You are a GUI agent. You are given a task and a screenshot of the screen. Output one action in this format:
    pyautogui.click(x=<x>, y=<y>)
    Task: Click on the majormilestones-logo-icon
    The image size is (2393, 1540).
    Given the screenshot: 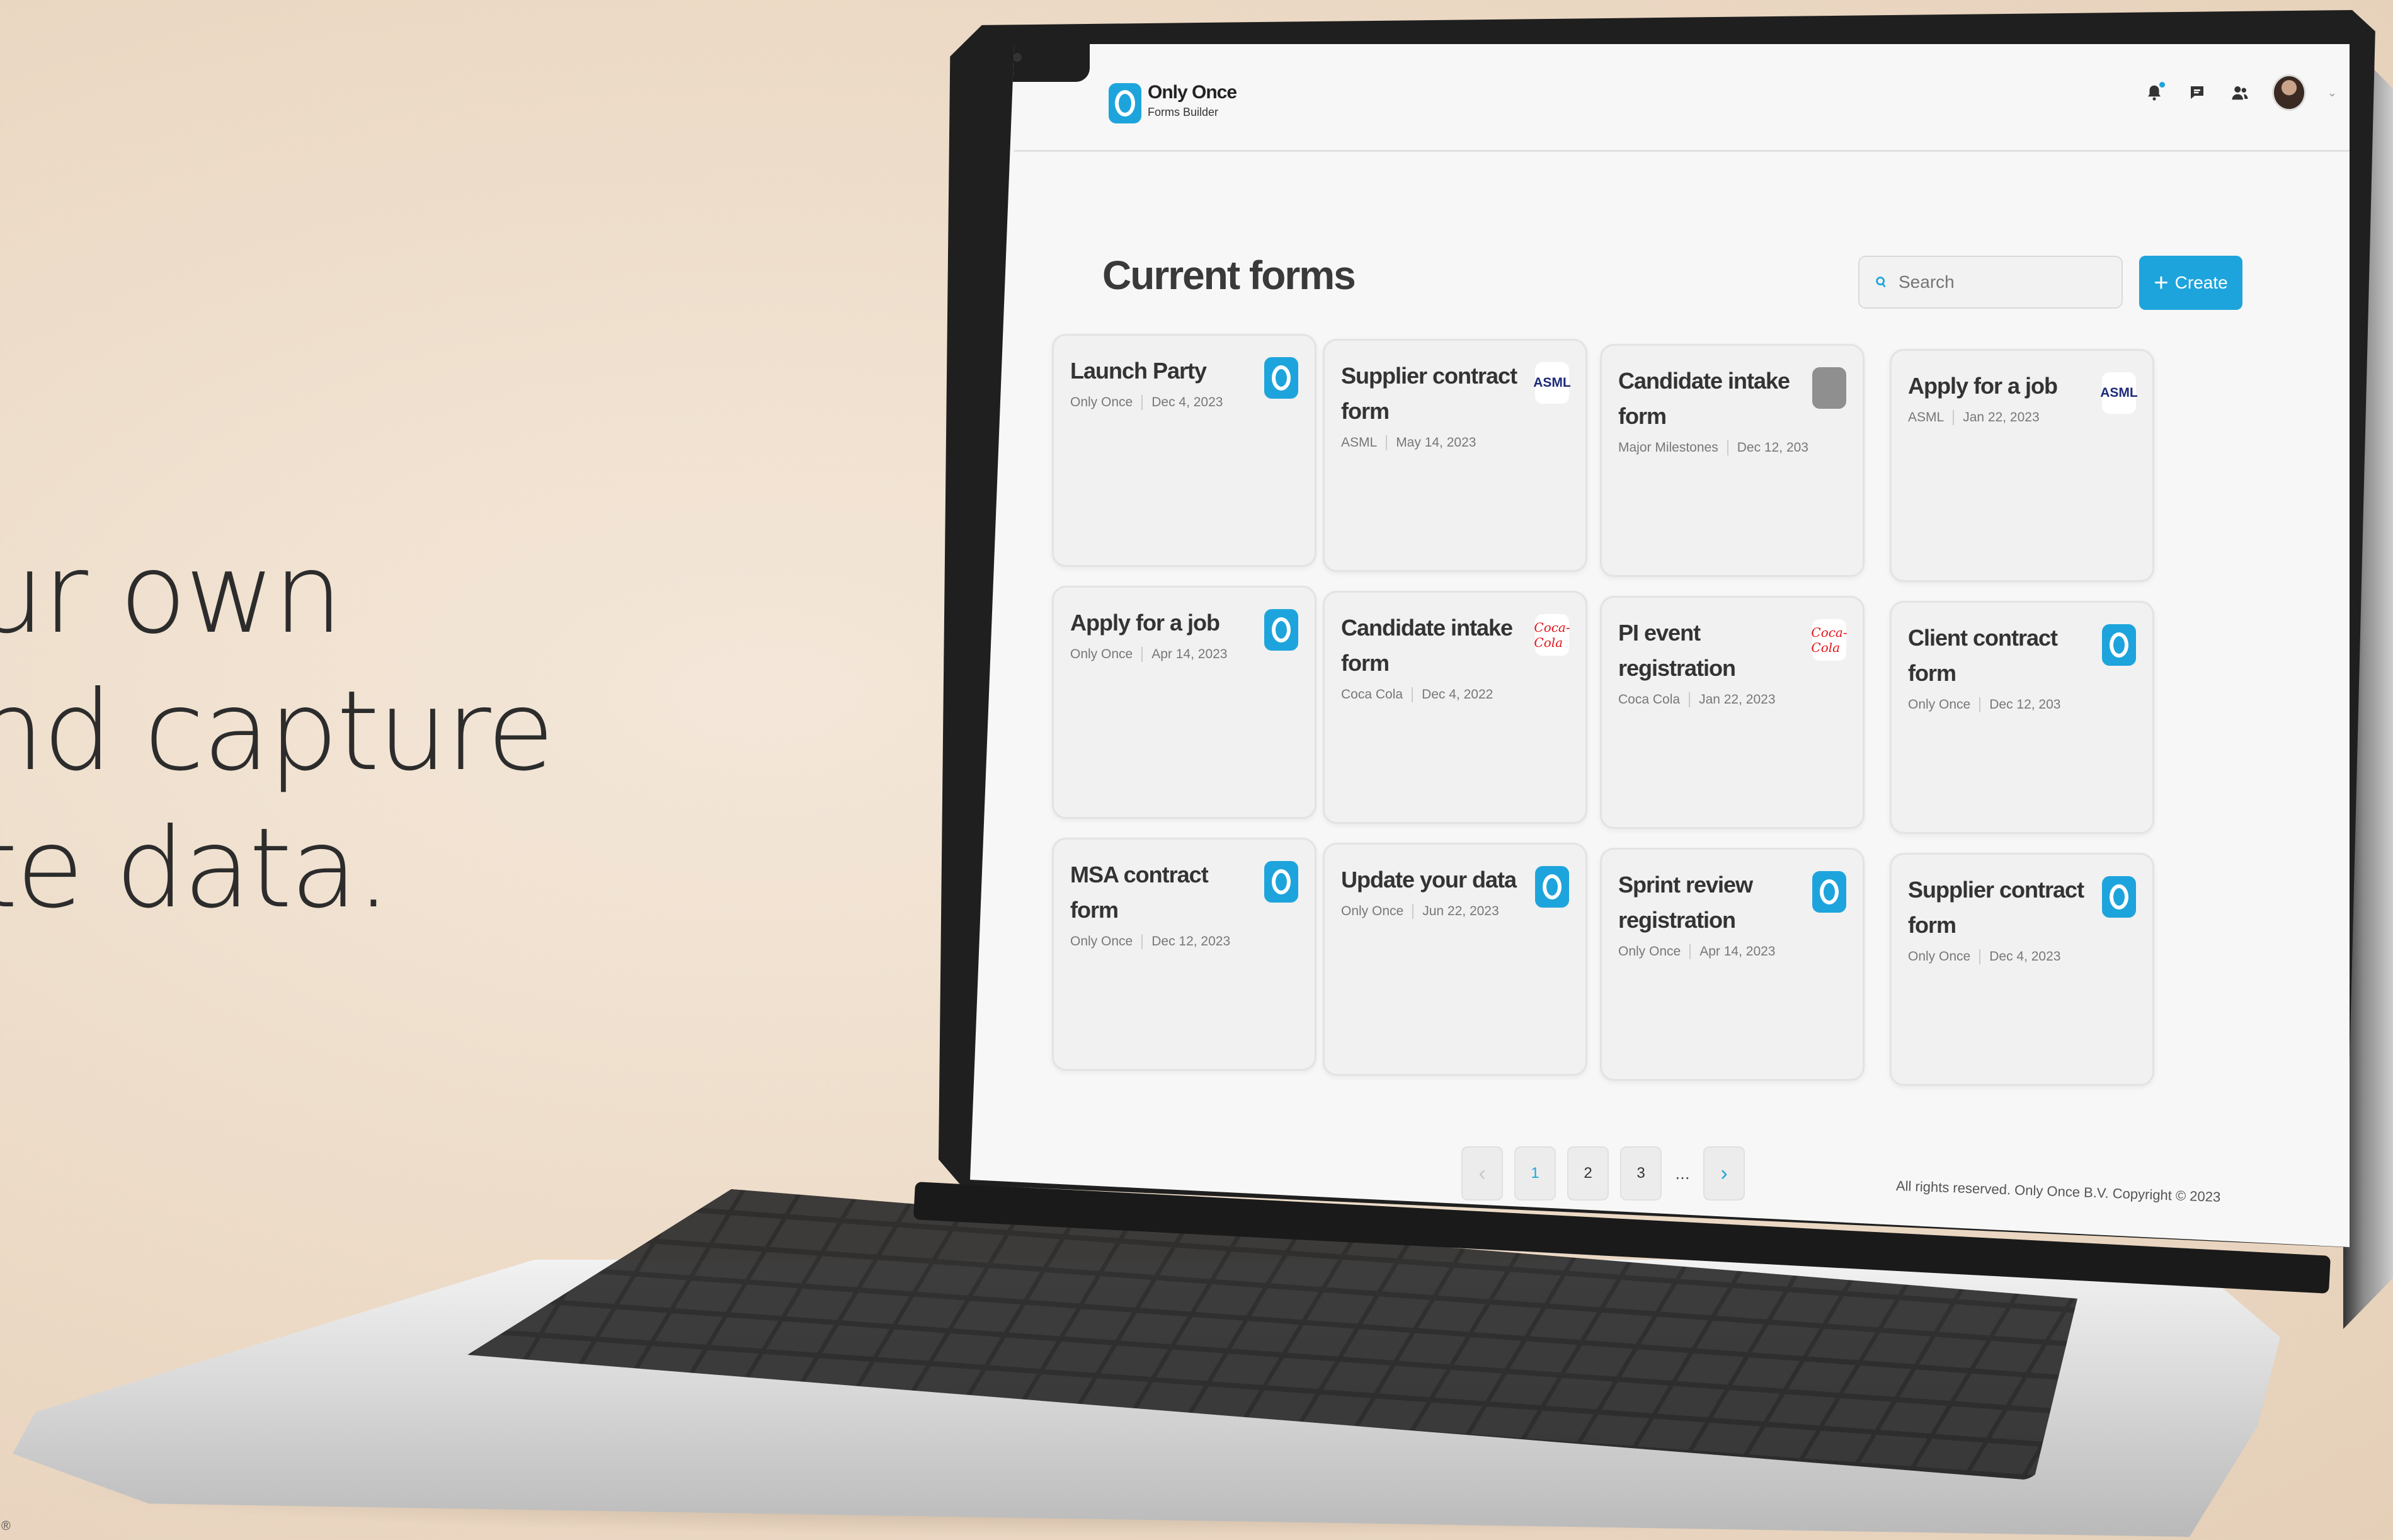 What is the action you would take?
    pyautogui.click(x=1829, y=388)
    